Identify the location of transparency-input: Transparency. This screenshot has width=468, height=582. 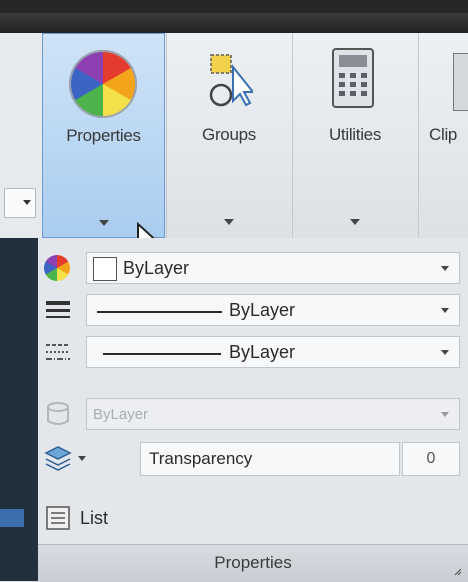
(270, 459).